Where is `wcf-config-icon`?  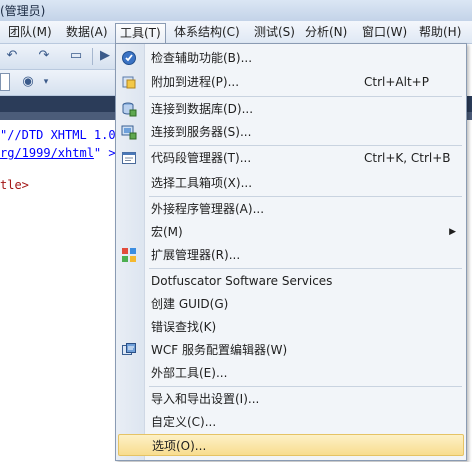 wcf-config-icon is located at coordinates (129, 350).